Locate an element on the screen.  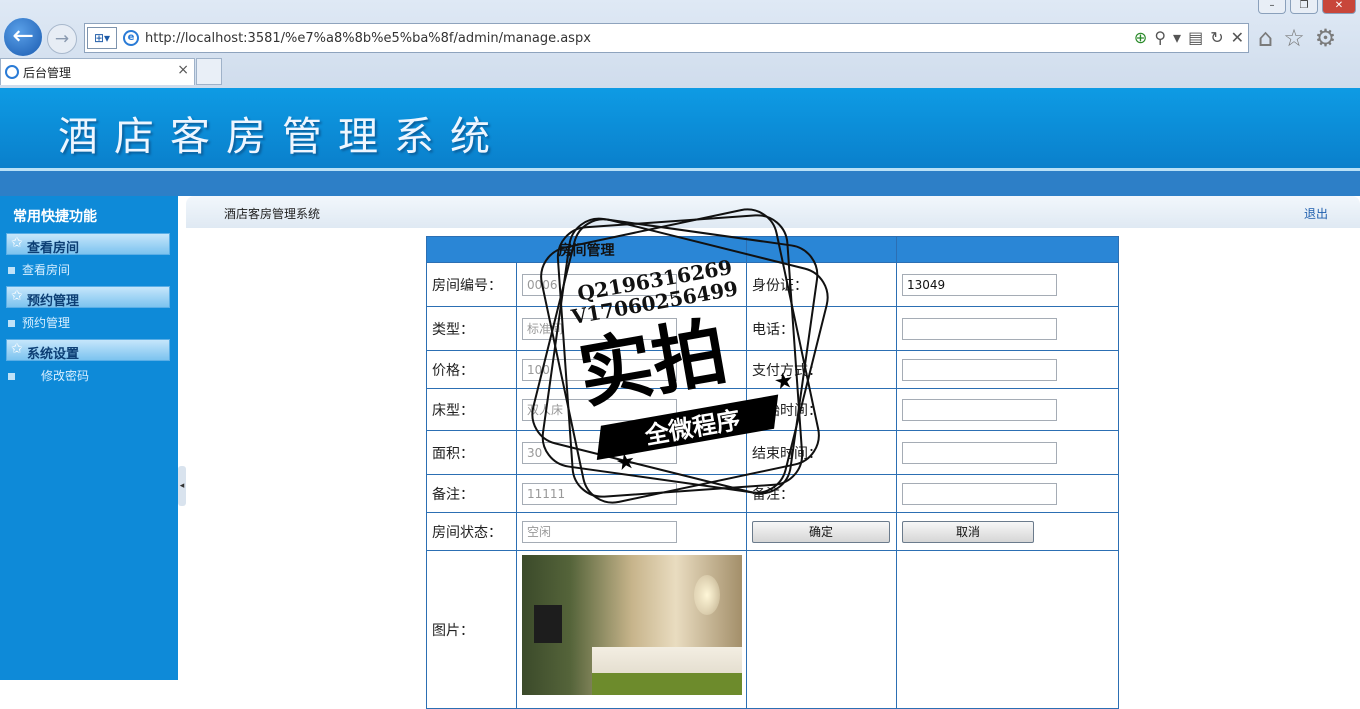
field-cell: 100 is located at coordinates (631, 369).